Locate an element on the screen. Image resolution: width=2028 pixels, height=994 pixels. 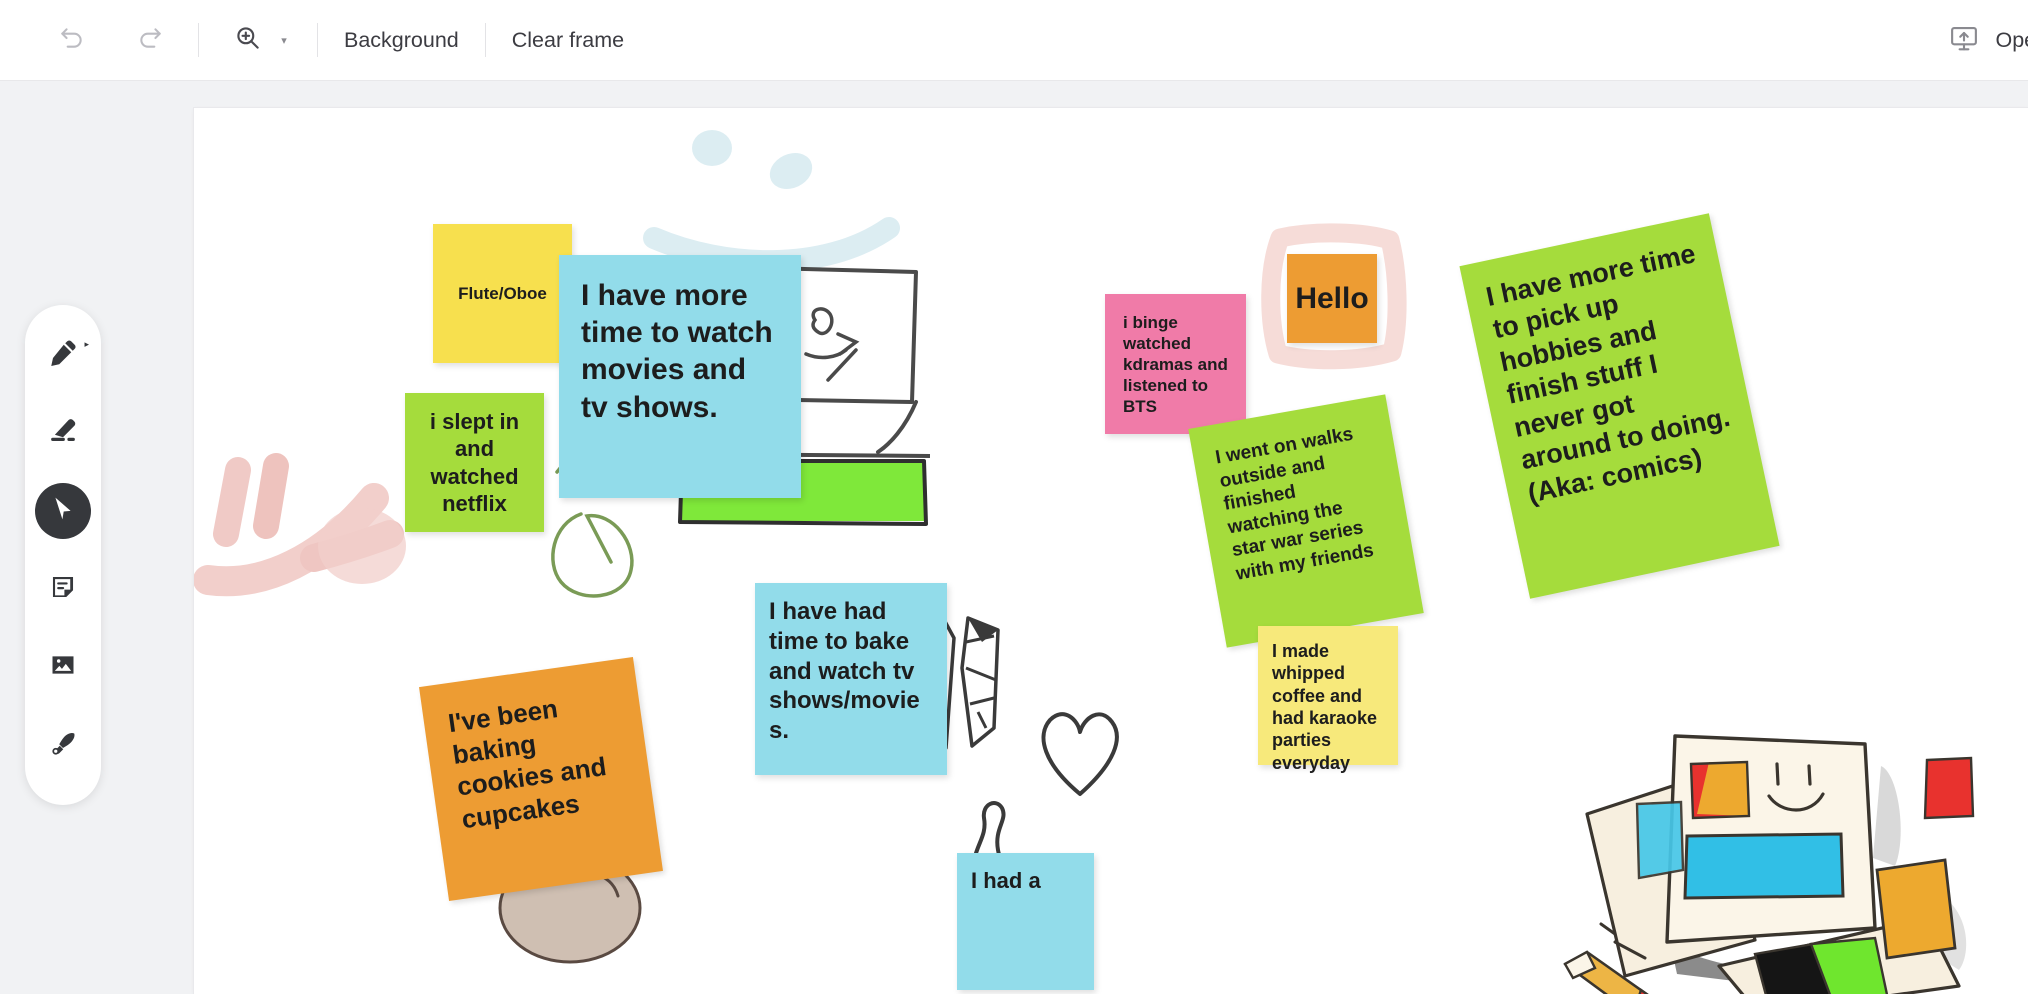
note-flute-oboe: Flute/Oboe is located at coordinates (502, 293).